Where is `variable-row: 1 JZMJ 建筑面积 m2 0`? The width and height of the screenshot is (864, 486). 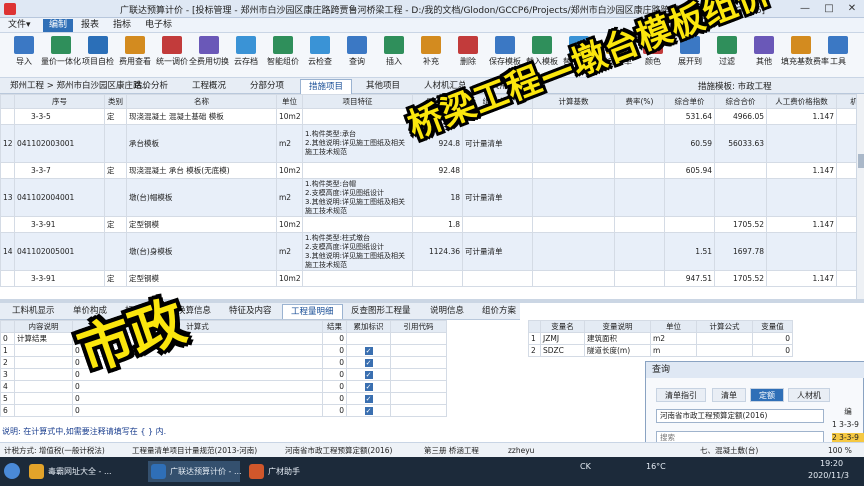 variable-row: 1 JZMJ 建筑面积 m2 0 is located at coordinates (660, 338).